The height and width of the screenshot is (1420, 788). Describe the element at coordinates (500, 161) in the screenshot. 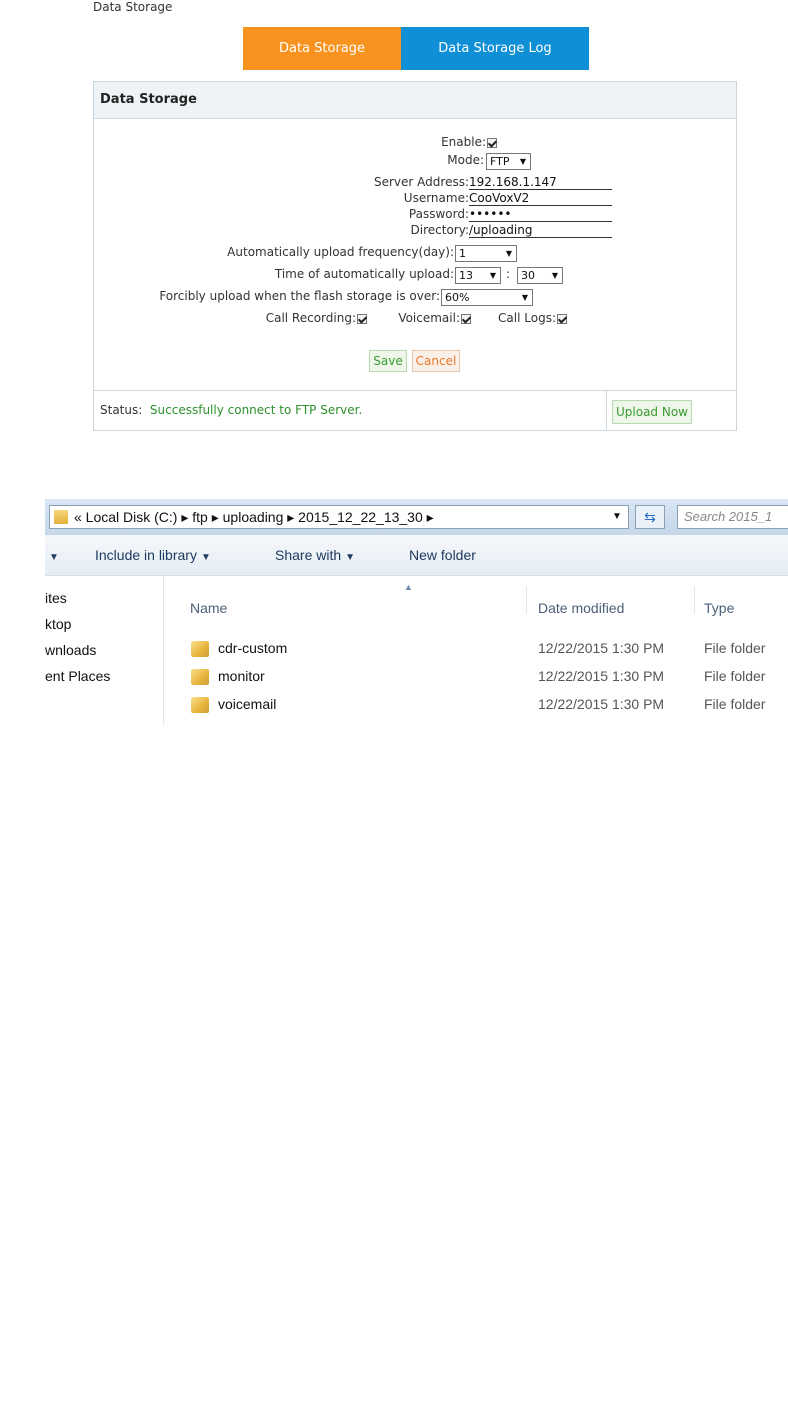

I see `mode-select-value: FTP` at that location.